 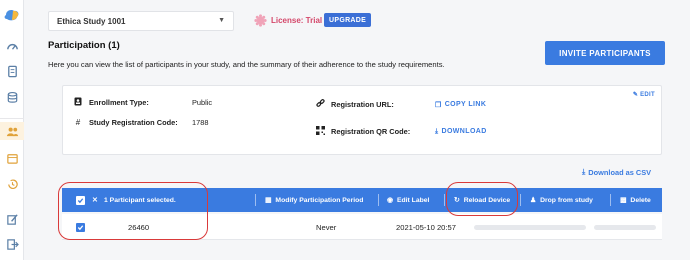 I want to click on delete-button: ▩ Delete, so click(x=635, y=200).